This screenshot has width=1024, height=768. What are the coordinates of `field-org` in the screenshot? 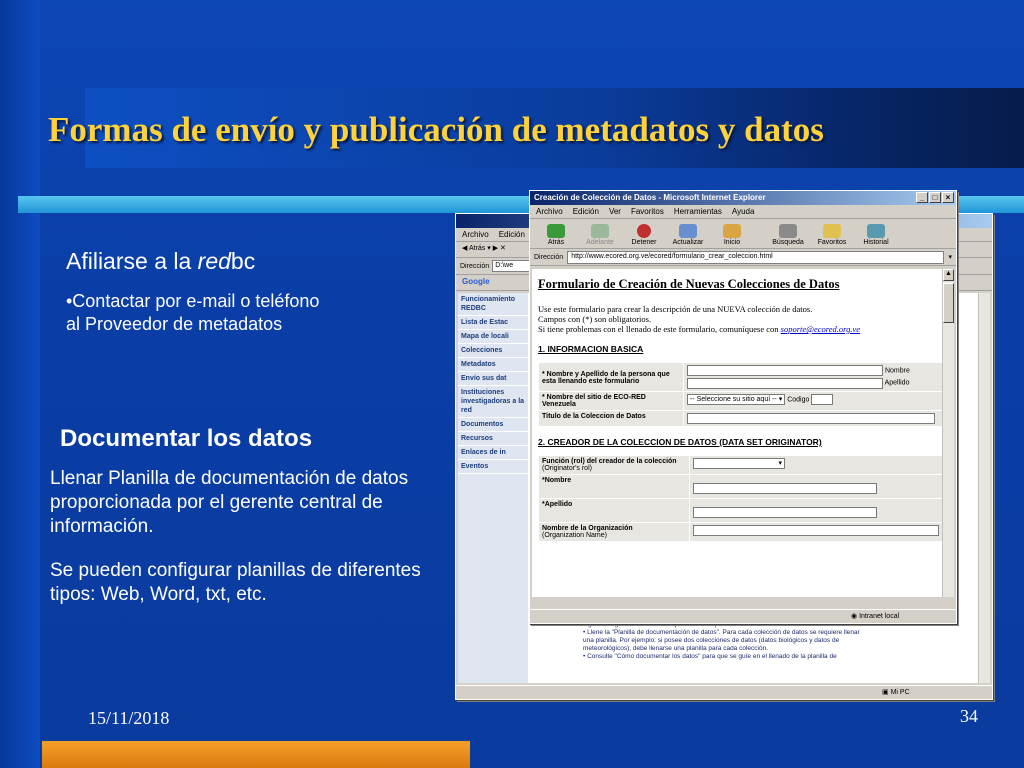 It's located at (815, 532).